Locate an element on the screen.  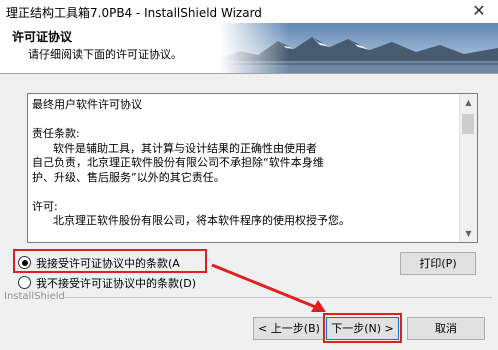
back-button: < 上一步(B) is located at coordinates (289, 328).